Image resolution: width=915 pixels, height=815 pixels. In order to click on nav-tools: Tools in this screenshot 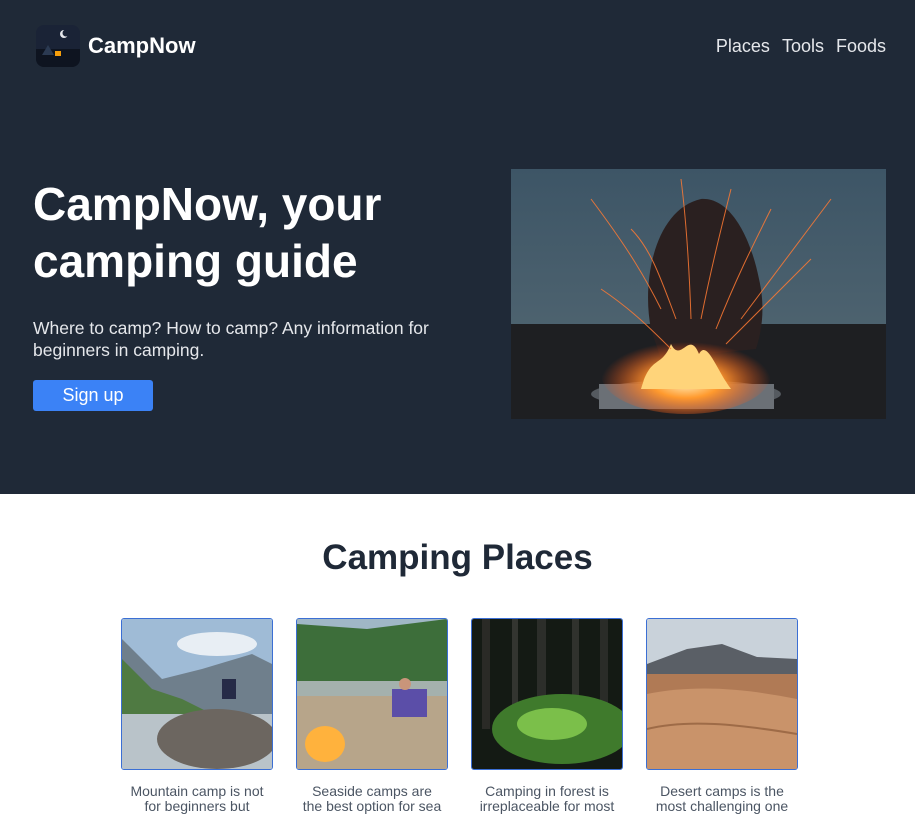, I will do `click(803, 46)`.